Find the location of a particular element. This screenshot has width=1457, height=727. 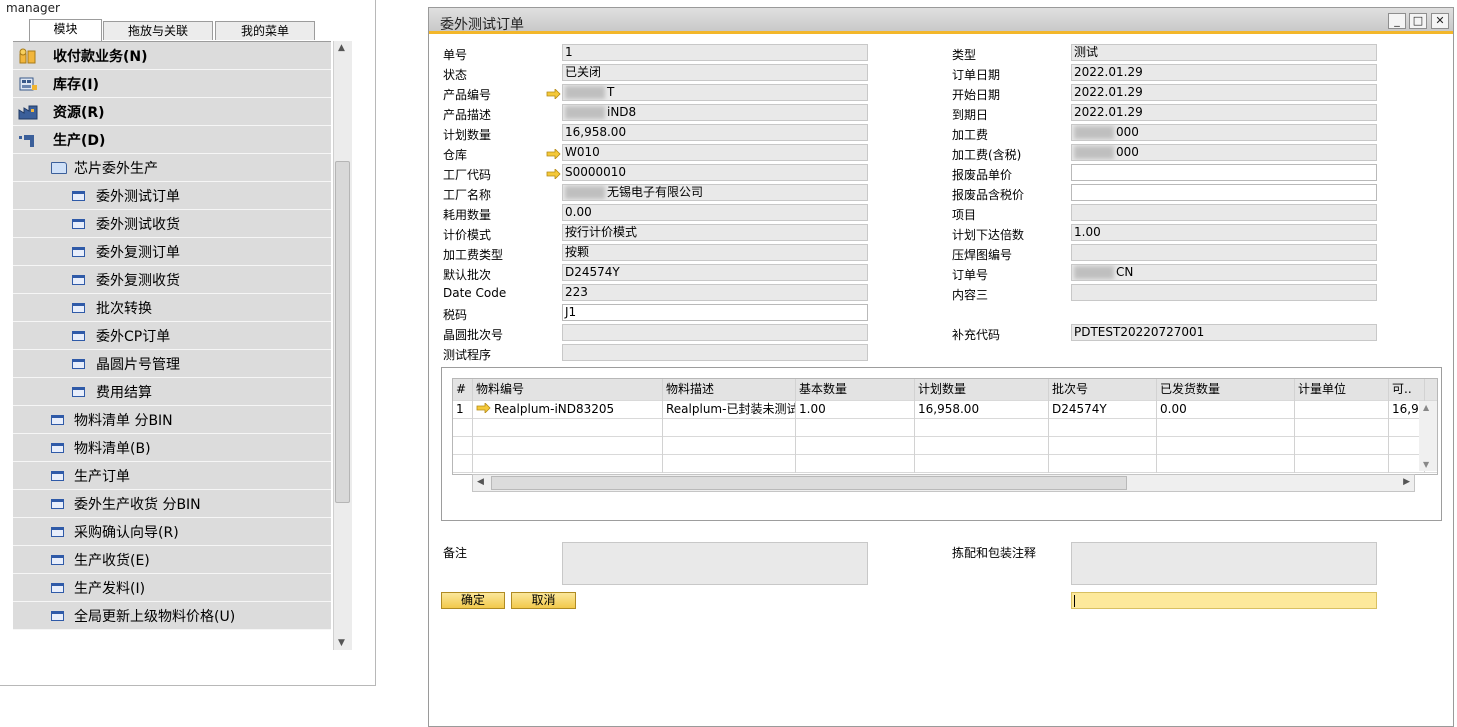

column-header: 已发货数量 is located at coordinates (1226, 390).